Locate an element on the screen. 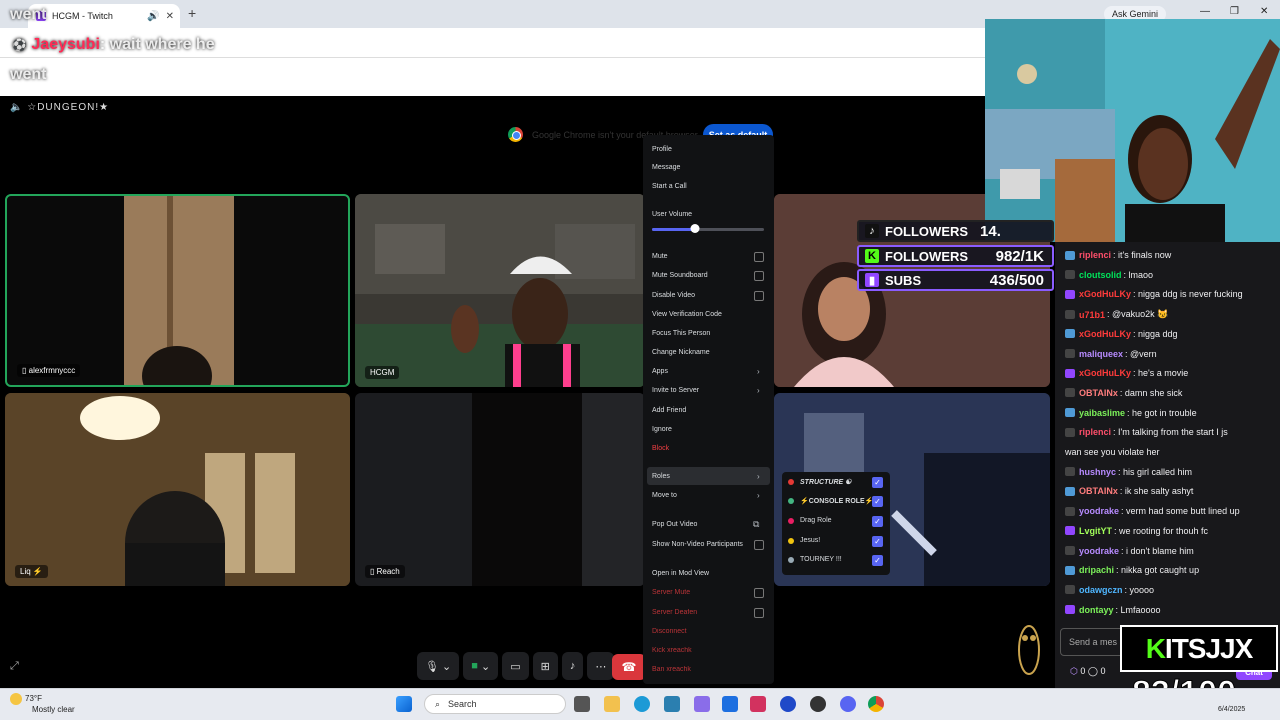  file-explorer-icon is located at coordinates (612, 704).